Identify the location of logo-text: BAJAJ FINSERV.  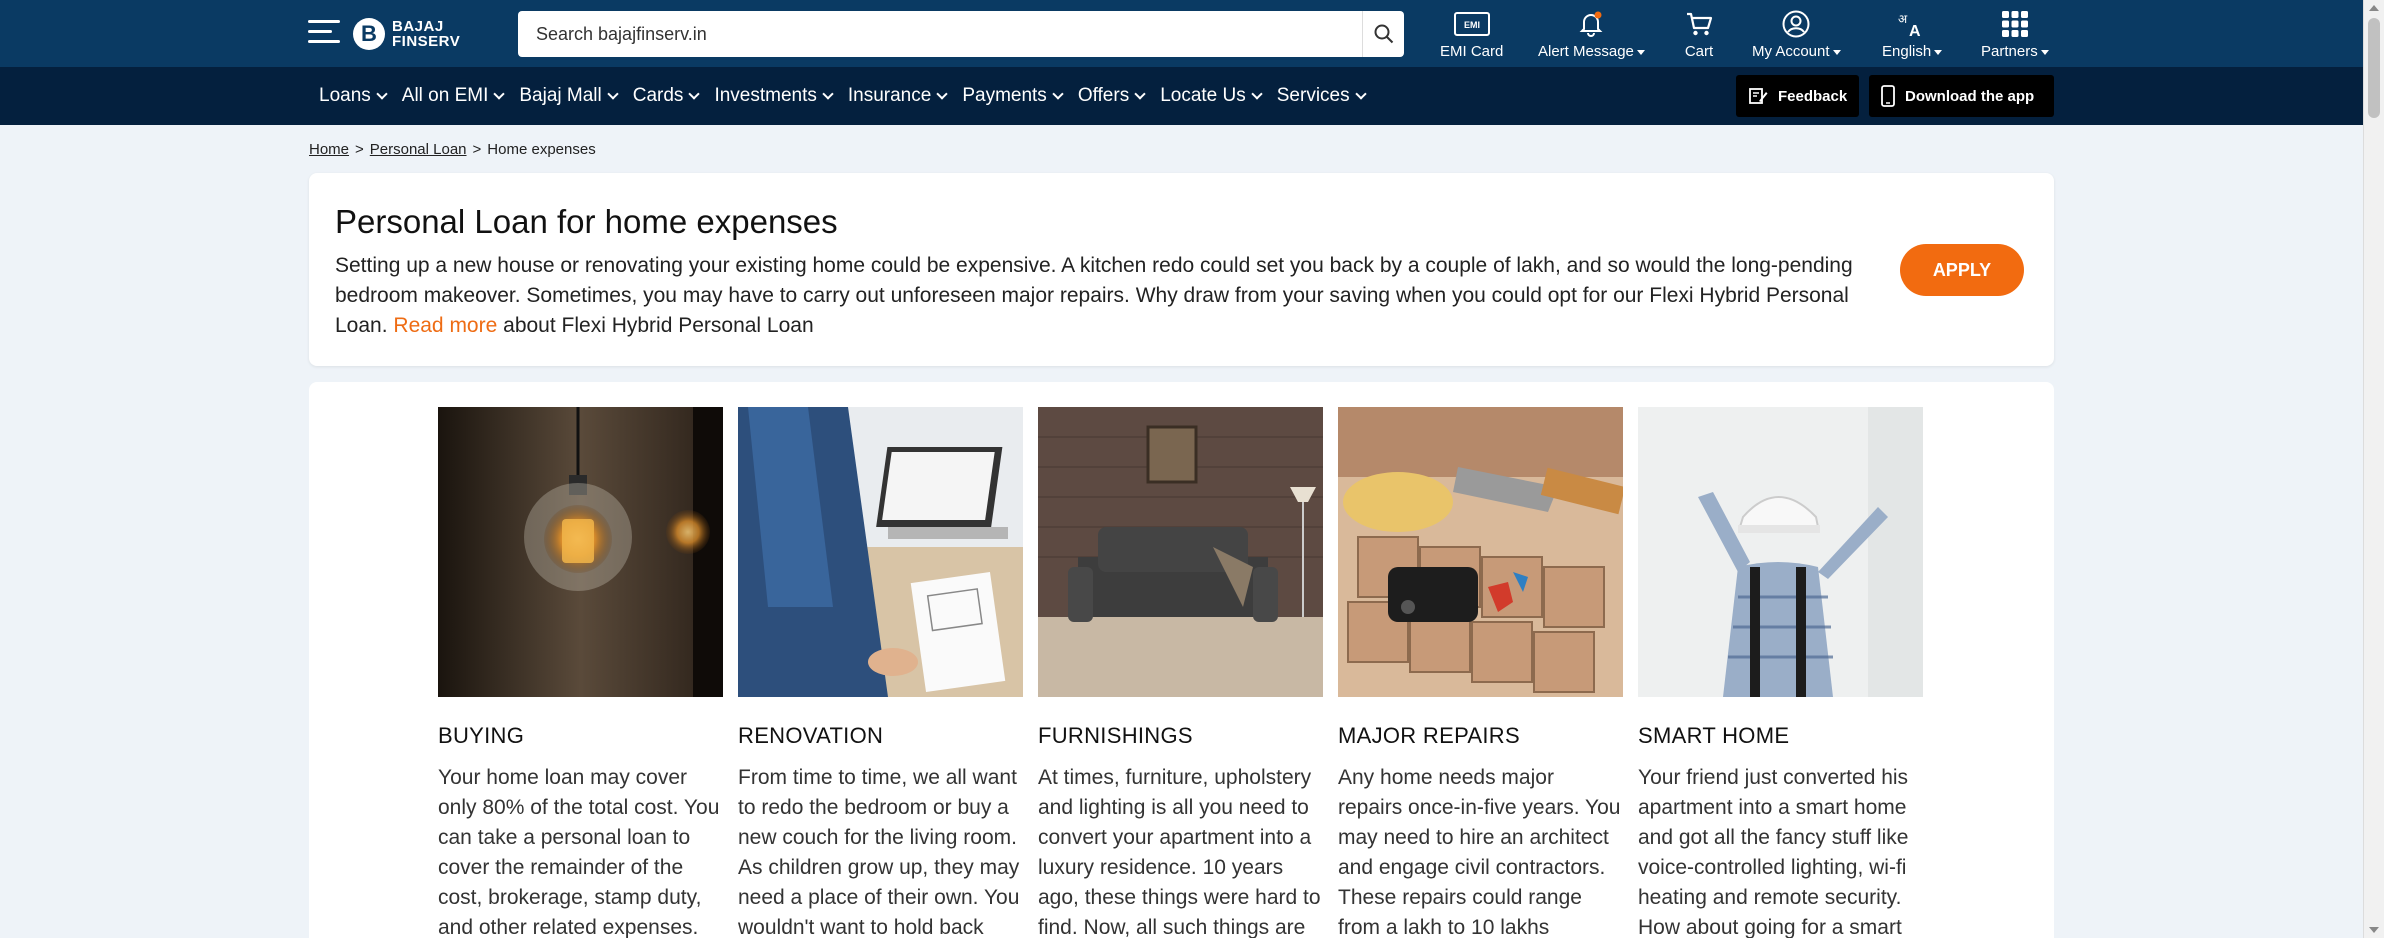
(426, 34).